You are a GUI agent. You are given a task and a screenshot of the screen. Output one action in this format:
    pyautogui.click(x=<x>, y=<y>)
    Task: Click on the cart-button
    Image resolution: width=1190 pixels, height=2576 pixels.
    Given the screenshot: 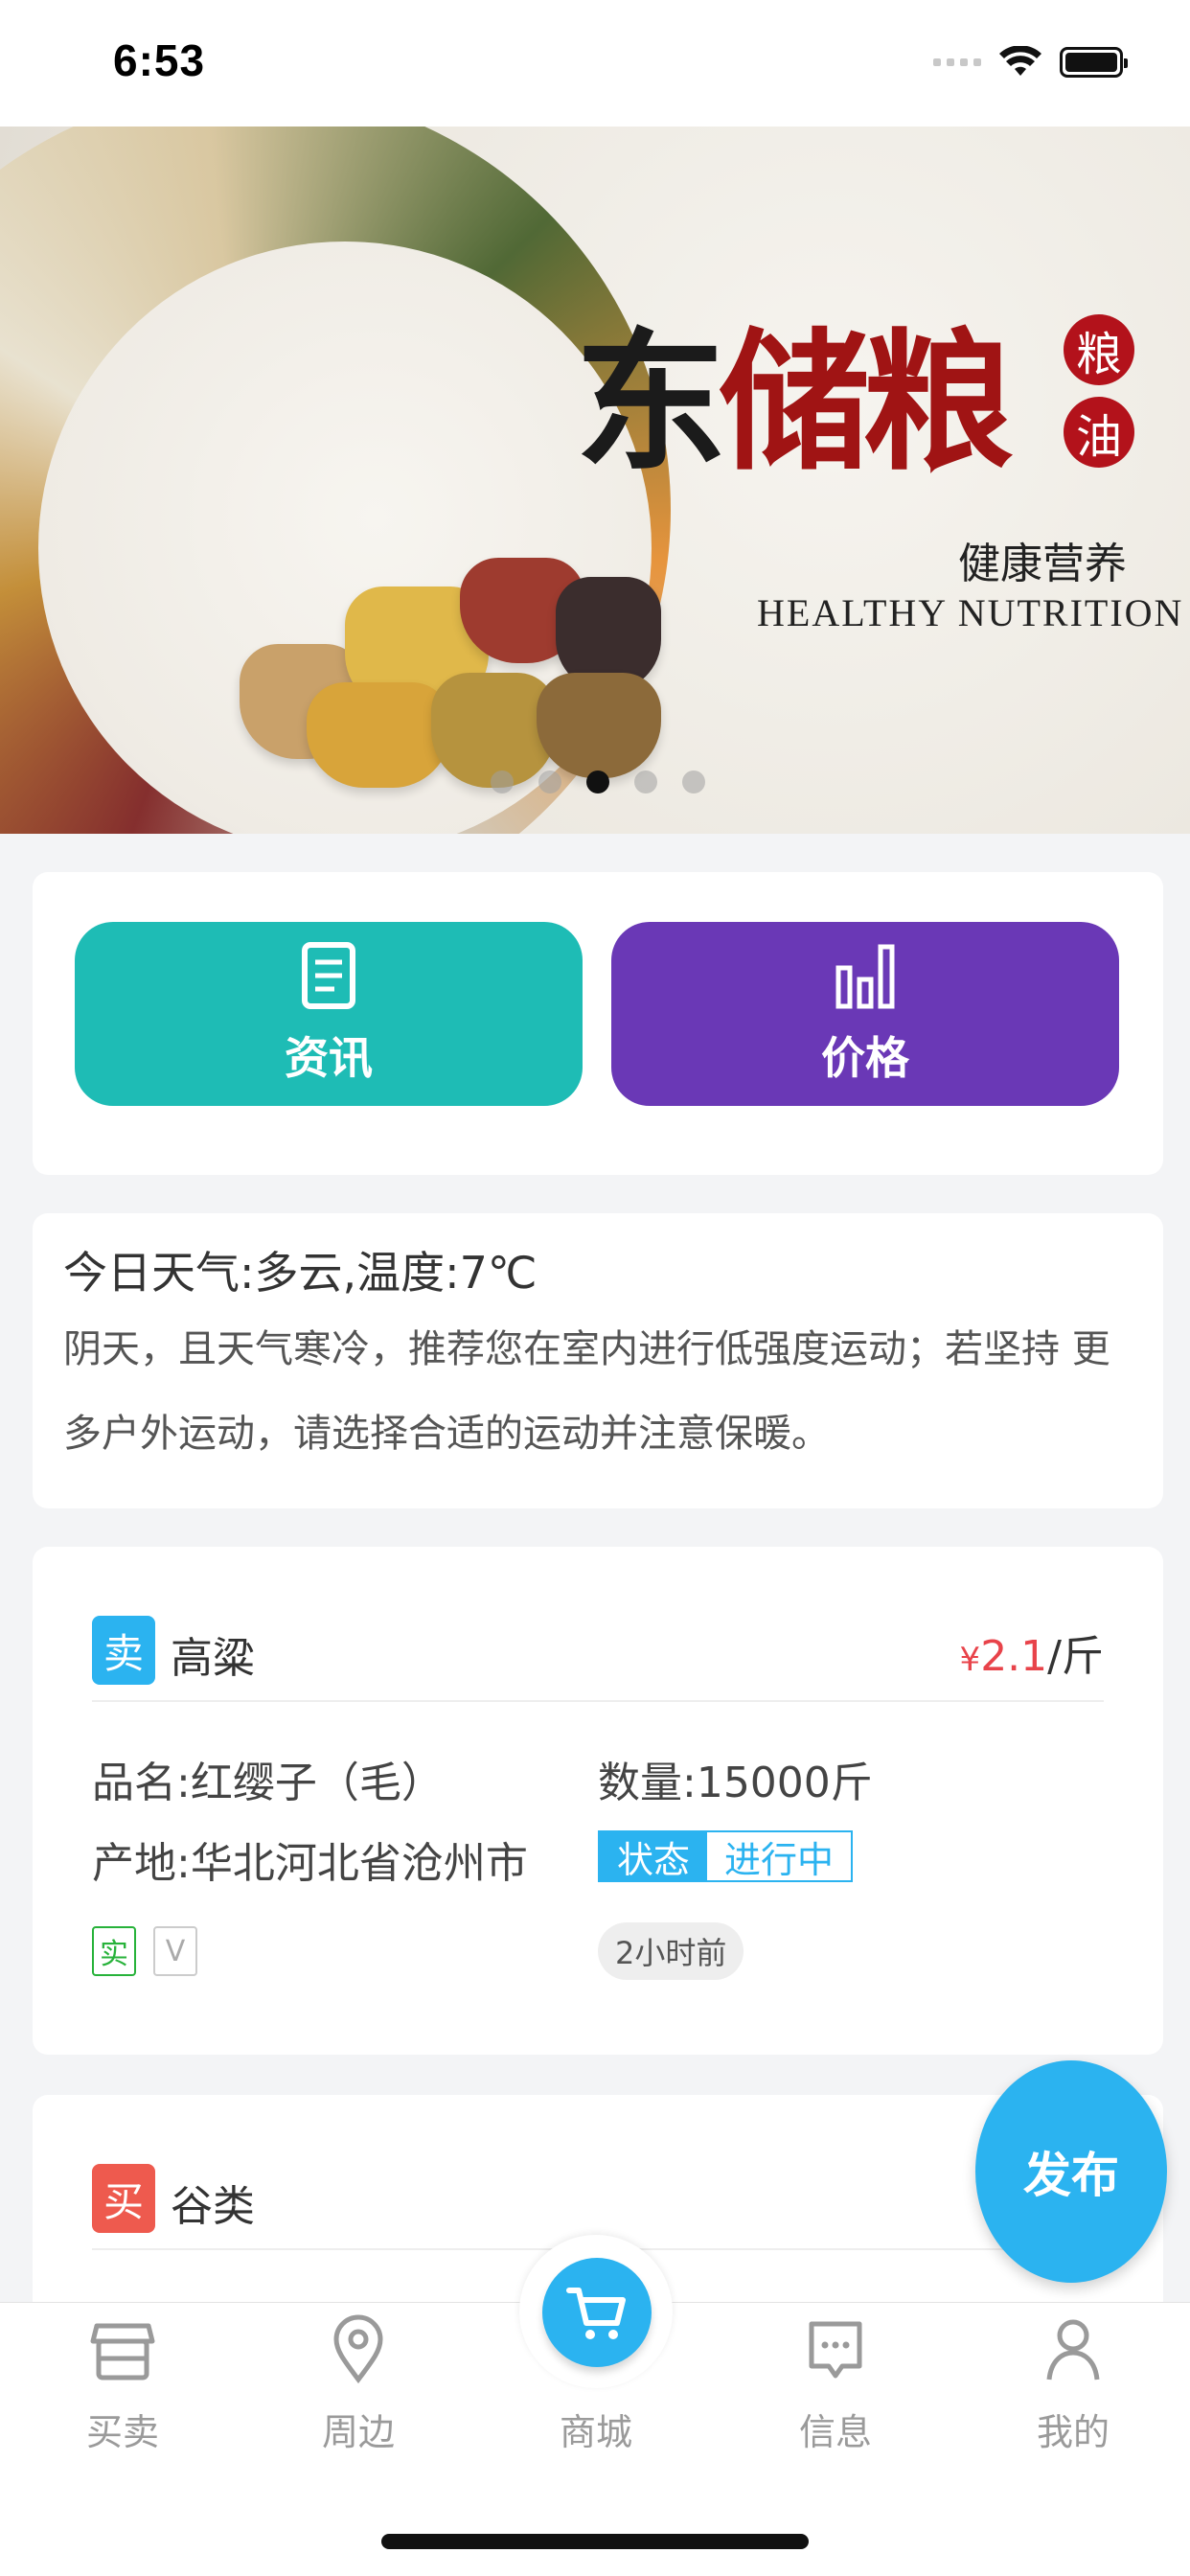 What is the action you would take?
    pyautogui.click(x=597, y=2312)
    